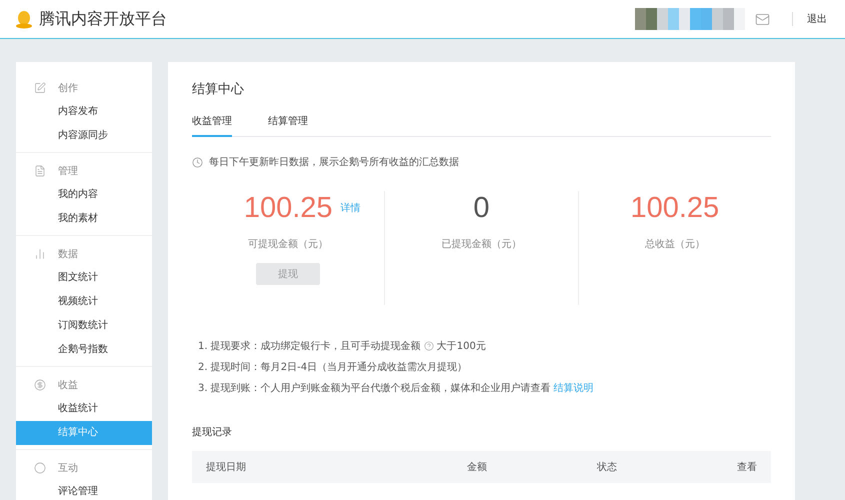 The image size is (845, 500). I want to click on amount-label: 可提现金额（元）, so click(288, 244).